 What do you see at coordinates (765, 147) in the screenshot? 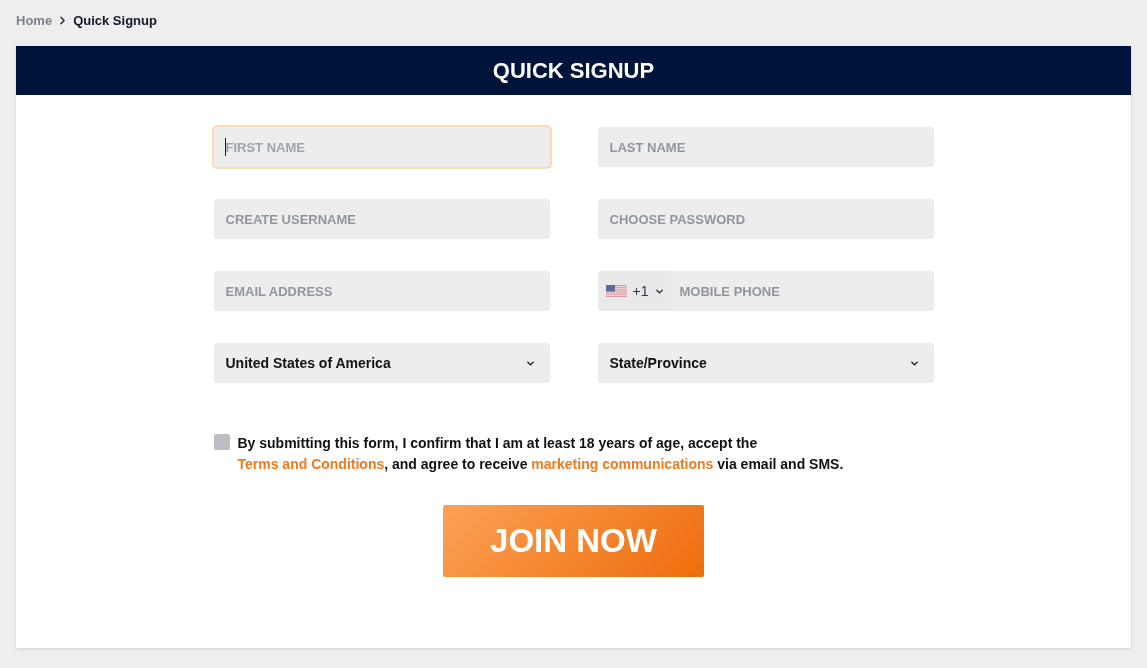
I see `input-field: LAST NAME` at bounding box center [765, 147].